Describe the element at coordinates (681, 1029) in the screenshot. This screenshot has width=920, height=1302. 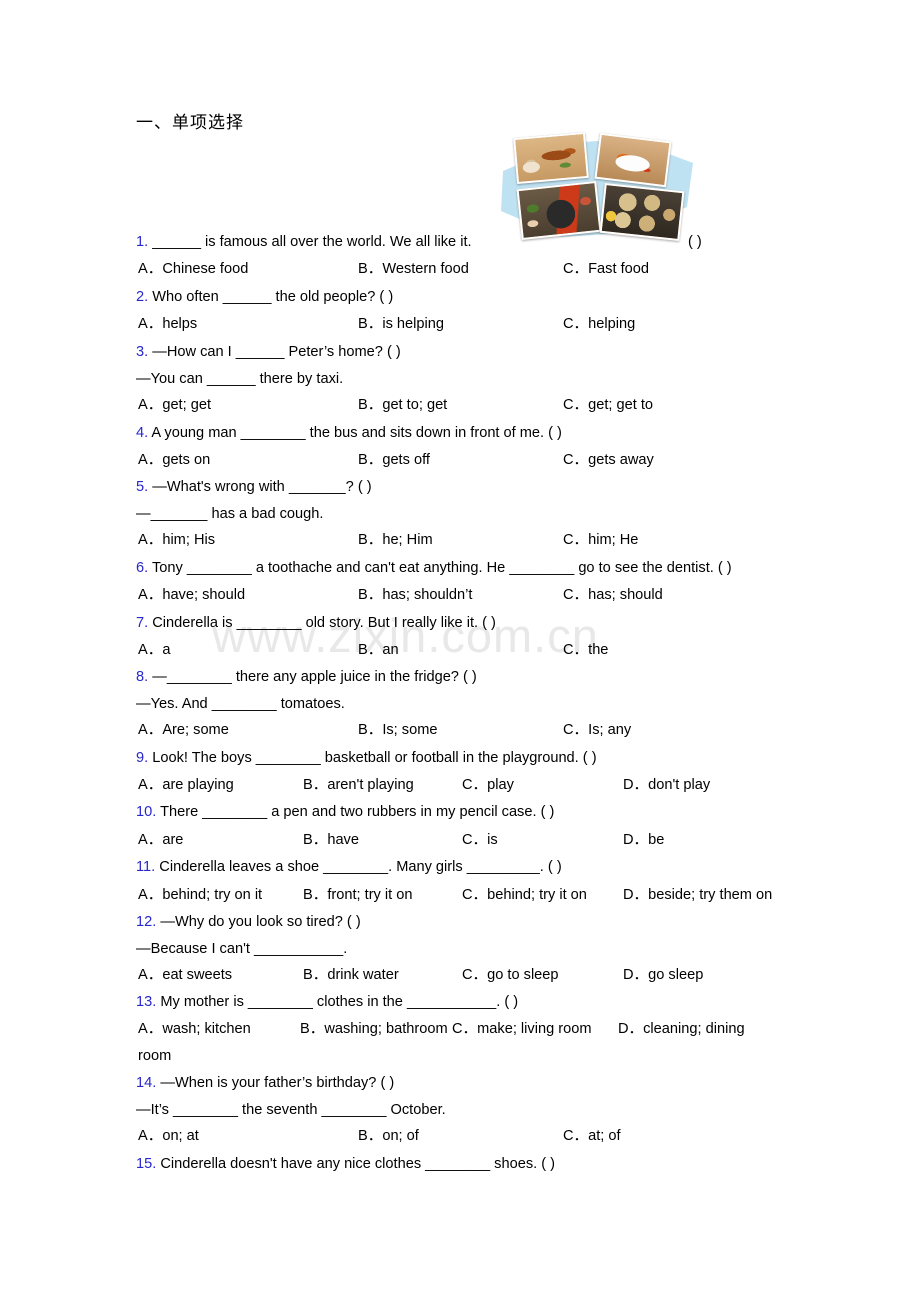
I see `question-13-option-d: D．cleaning; dining` at that location.